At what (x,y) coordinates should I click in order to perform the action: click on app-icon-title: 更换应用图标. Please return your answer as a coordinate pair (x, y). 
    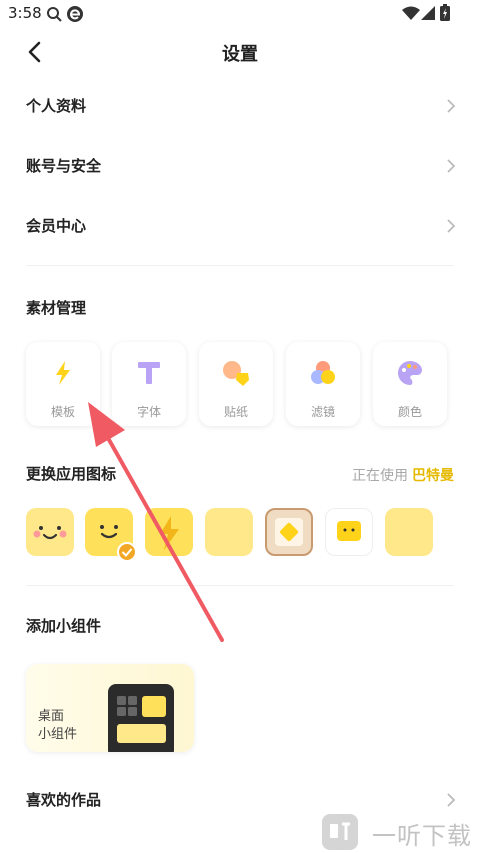
    Looking at the image, I should click on (71, 474).